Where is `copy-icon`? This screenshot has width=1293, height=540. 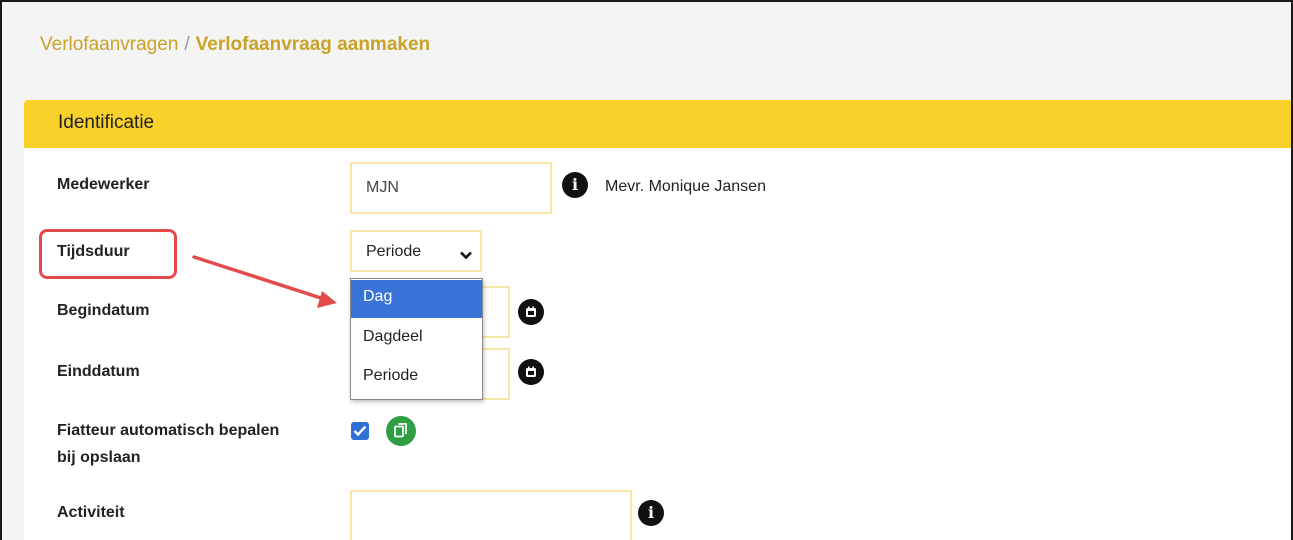 copy-icon is located at coordinates (400, 430).